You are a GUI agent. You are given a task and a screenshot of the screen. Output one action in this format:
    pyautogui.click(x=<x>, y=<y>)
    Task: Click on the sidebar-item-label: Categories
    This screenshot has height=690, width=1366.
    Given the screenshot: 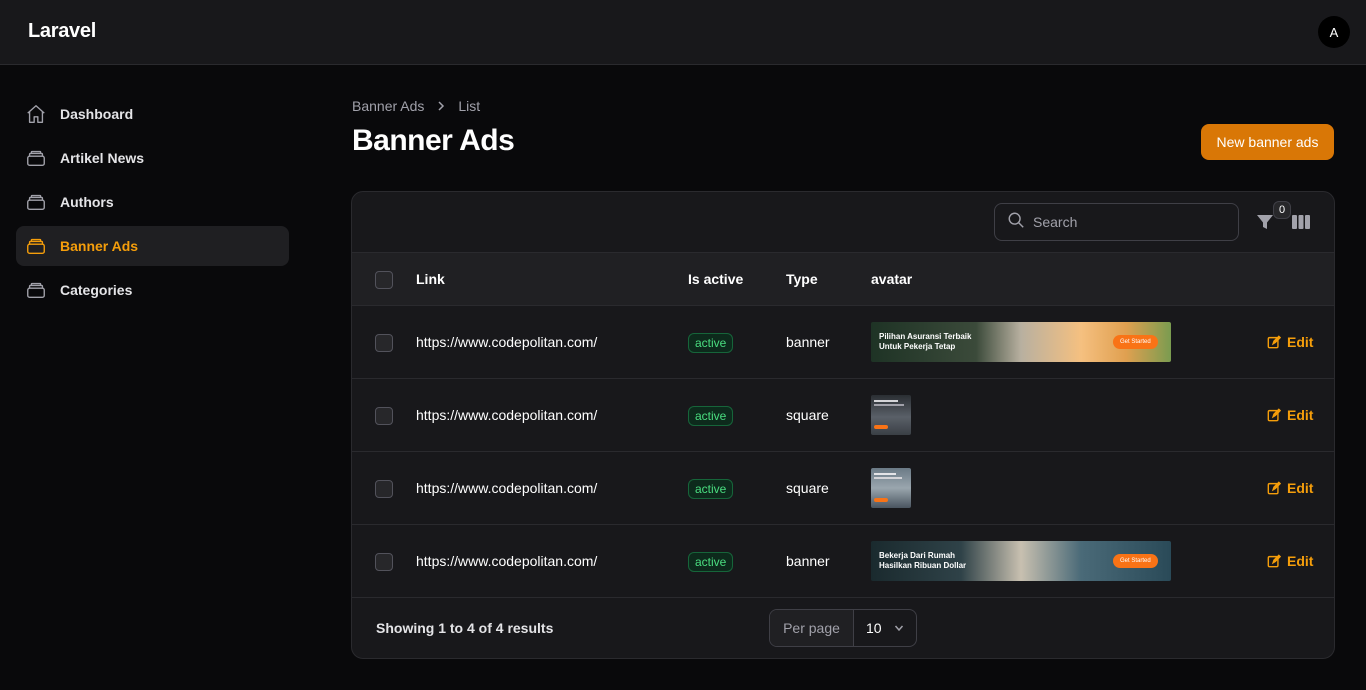 What is the action you would take?
    pyautogui.click(x=96, y=290)
    